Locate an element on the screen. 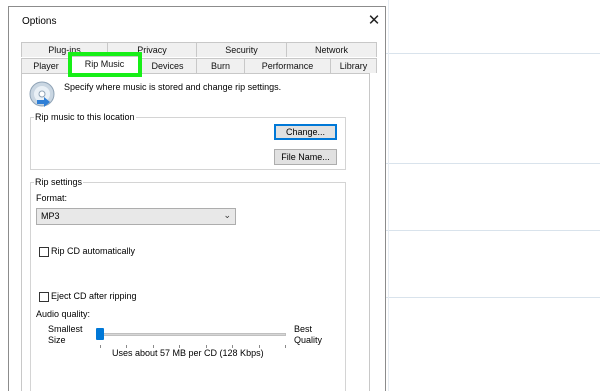 This screenshot has width=600, height=391. usage-text: Uses about 57 MB per CD (128 Kbps) is located at coordinates (188, 353).